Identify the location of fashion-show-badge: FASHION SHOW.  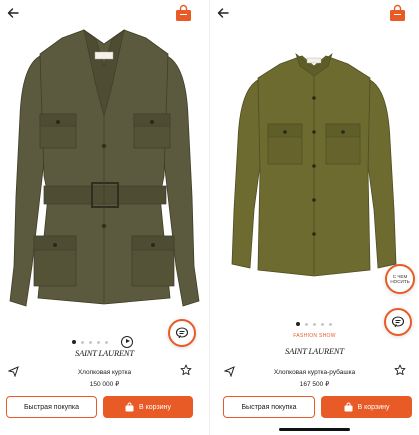
(314, 336).